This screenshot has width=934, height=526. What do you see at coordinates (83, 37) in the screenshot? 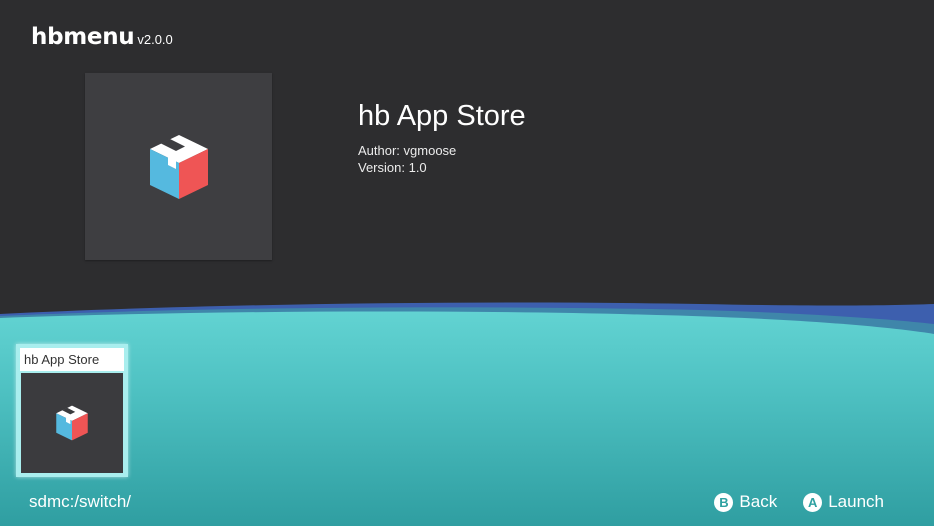
I see `app-name: hbmenu` at bounding box center [83, 37].